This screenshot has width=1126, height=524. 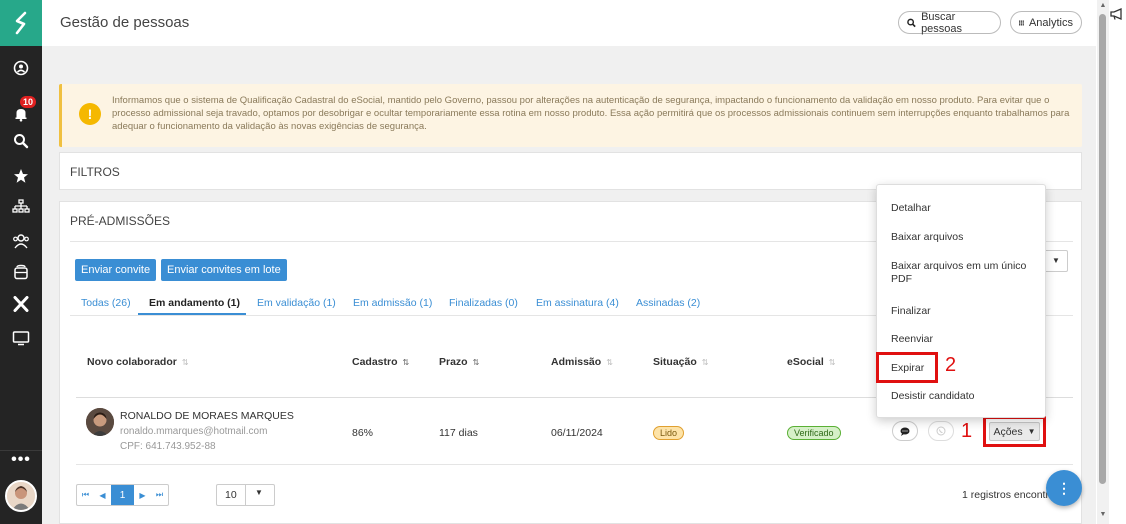 I want to click on column-label: Novo colaborador, so click(x=132, y=362).